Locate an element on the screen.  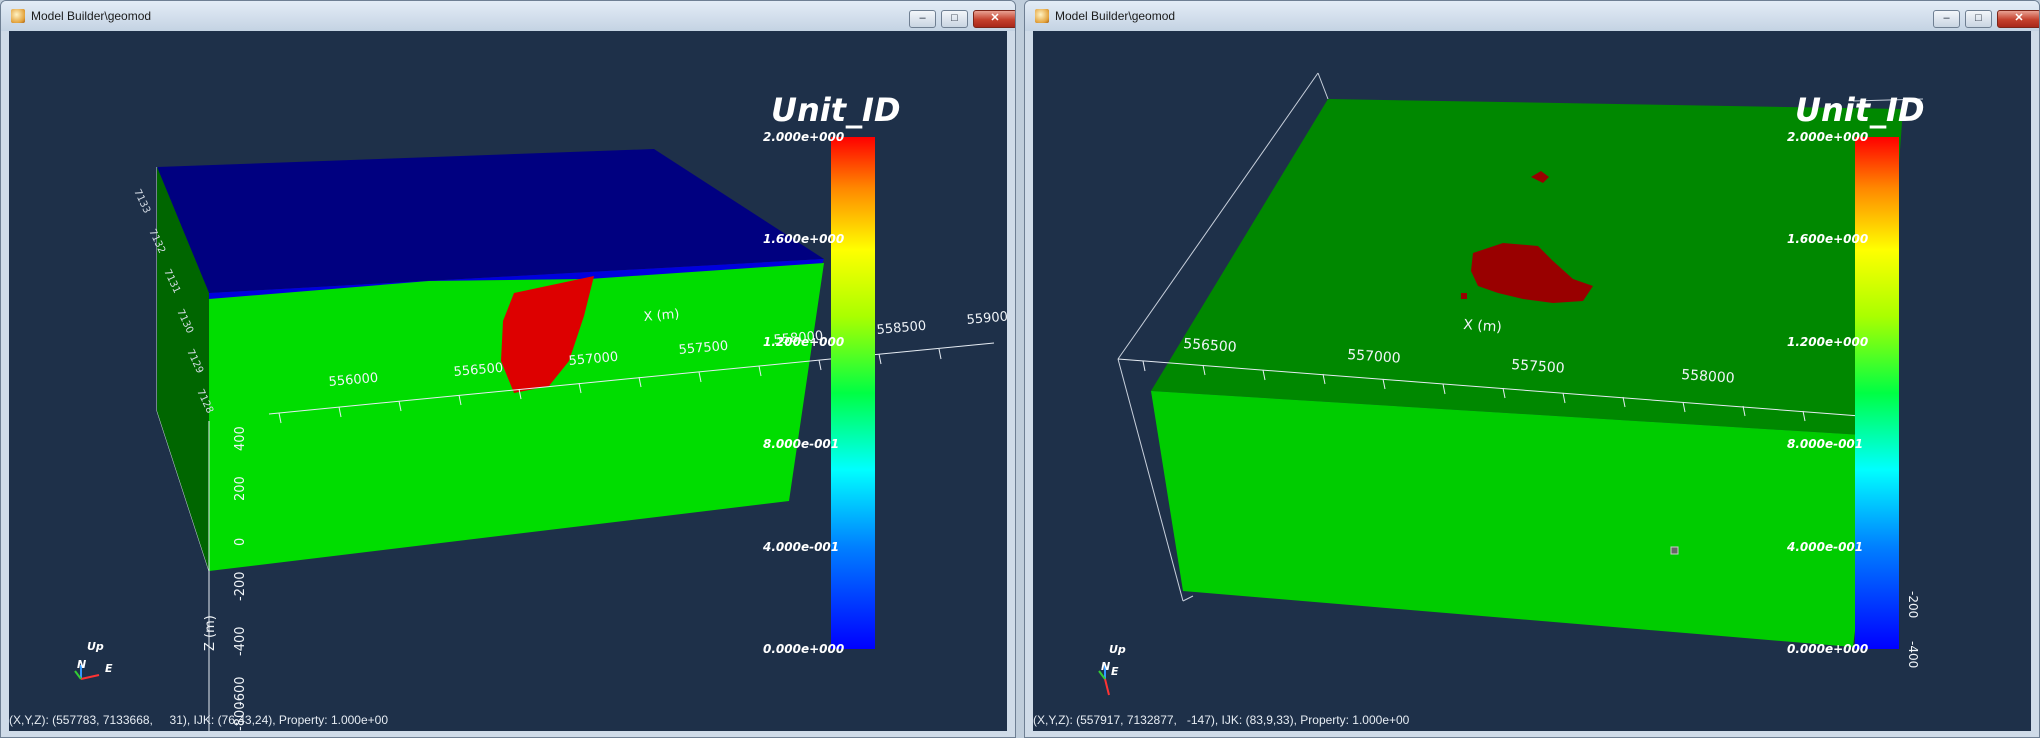
red-body-dot is located at coordinates (1464, 296).